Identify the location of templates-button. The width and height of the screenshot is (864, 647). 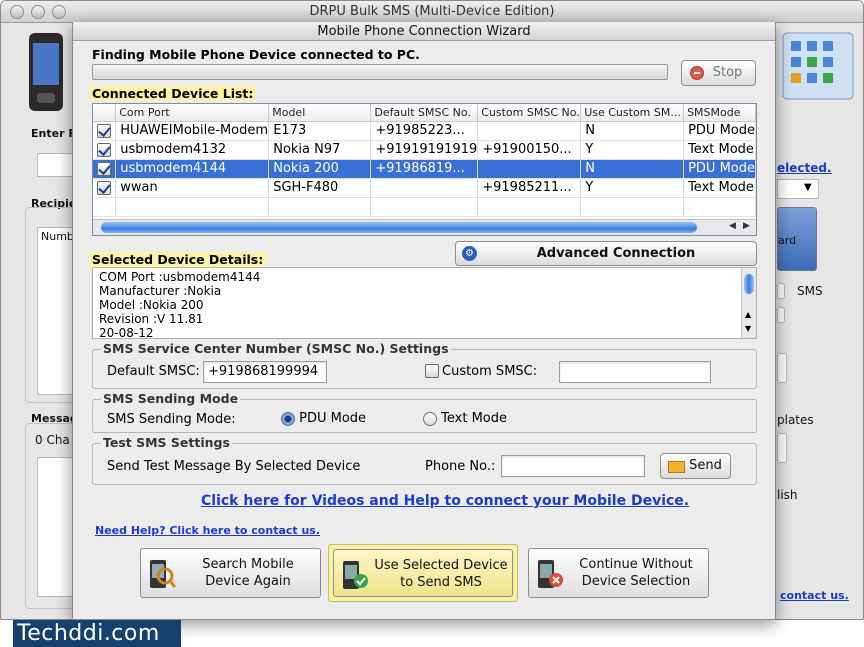
(782, 448).